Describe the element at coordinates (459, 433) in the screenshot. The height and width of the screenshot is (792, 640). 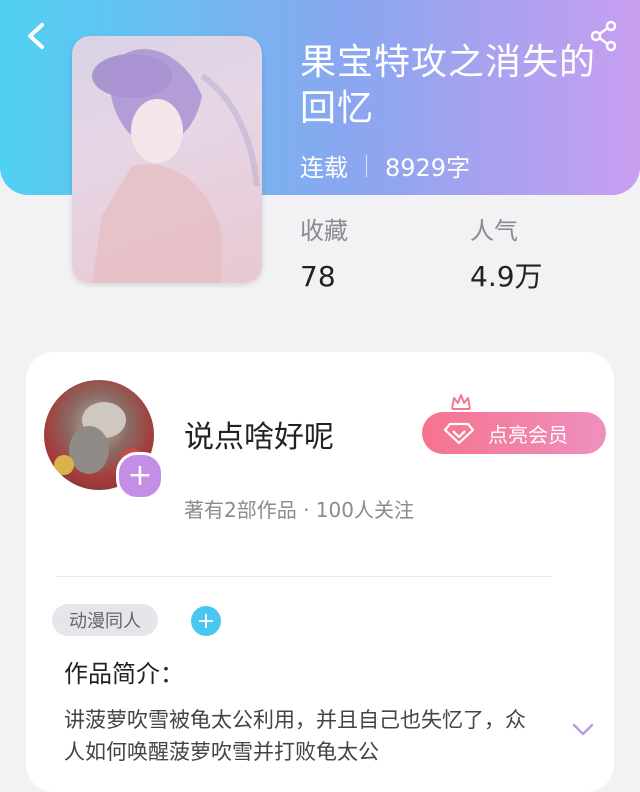
I see `diamond-icon` at that location.